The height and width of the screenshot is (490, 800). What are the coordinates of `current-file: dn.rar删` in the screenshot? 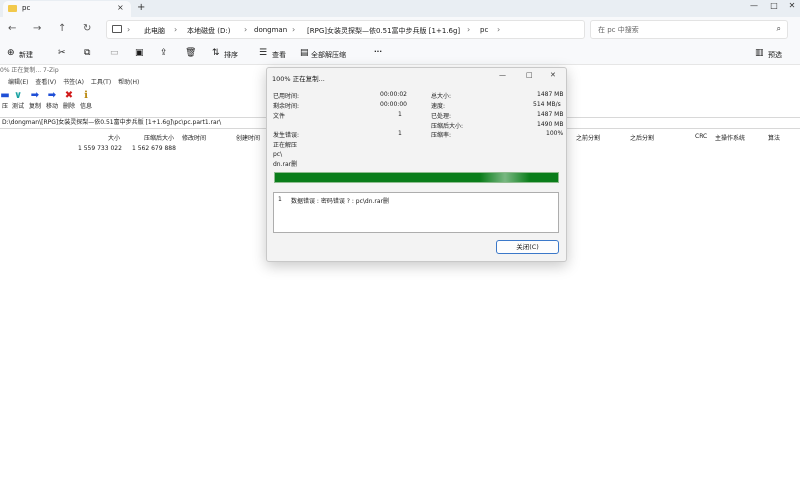 It's located at (285, 164).